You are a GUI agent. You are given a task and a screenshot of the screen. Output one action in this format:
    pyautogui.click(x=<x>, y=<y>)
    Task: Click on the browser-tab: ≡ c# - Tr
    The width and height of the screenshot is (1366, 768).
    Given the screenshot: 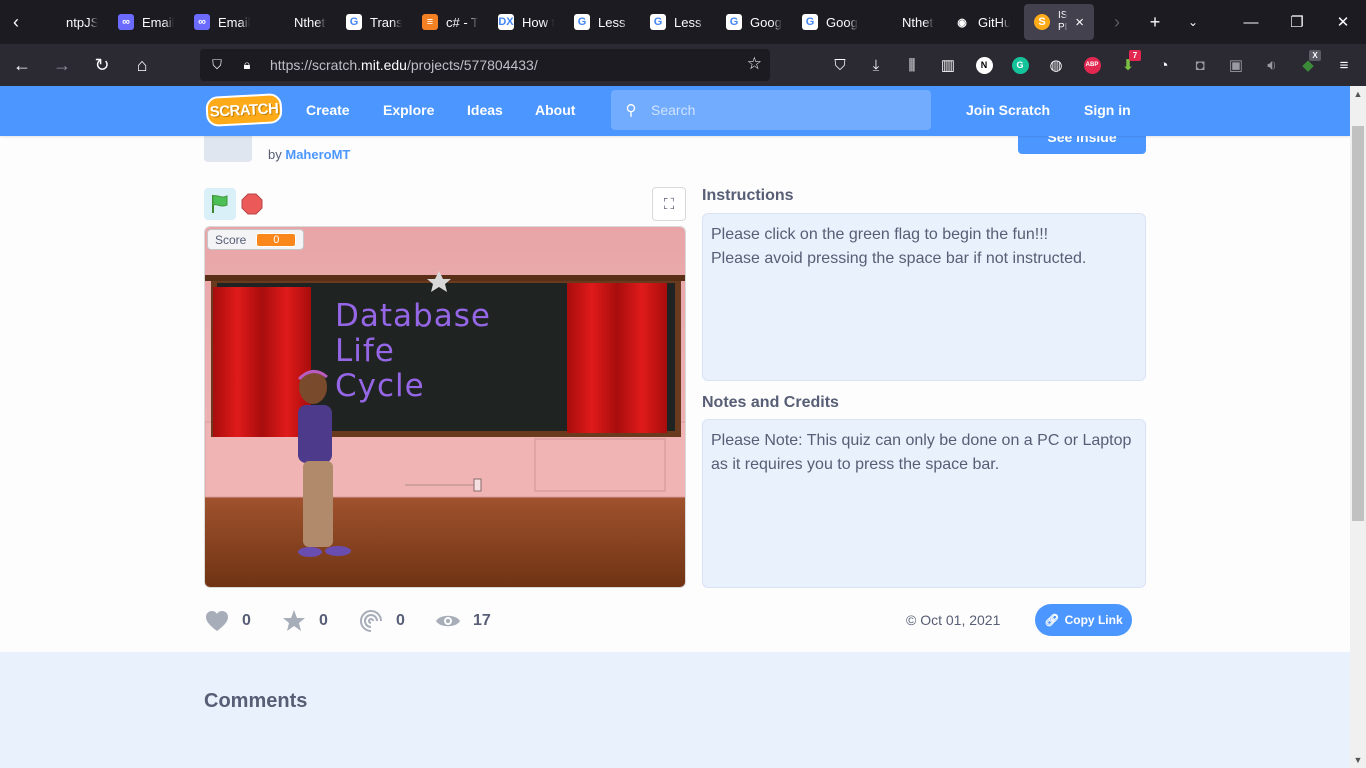 What is the action you would take?
    pyautogui.click(x=450, y=22)
    